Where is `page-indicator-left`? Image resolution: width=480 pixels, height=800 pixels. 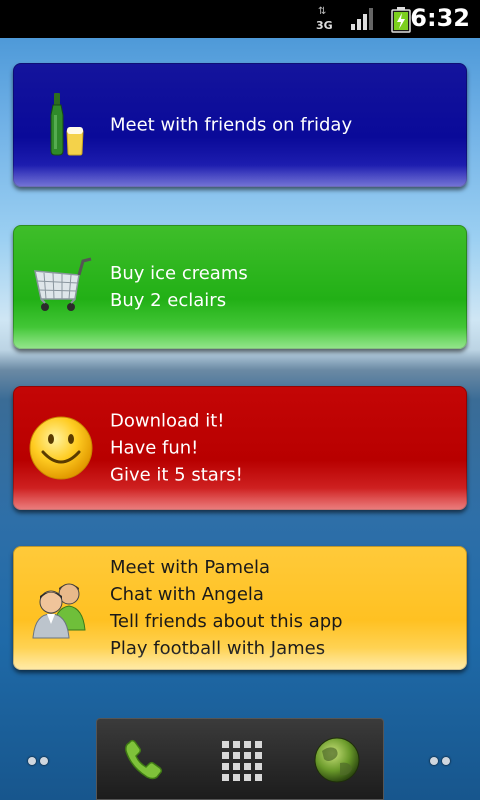 page-indicator-left is located at coordinates (40, 757).